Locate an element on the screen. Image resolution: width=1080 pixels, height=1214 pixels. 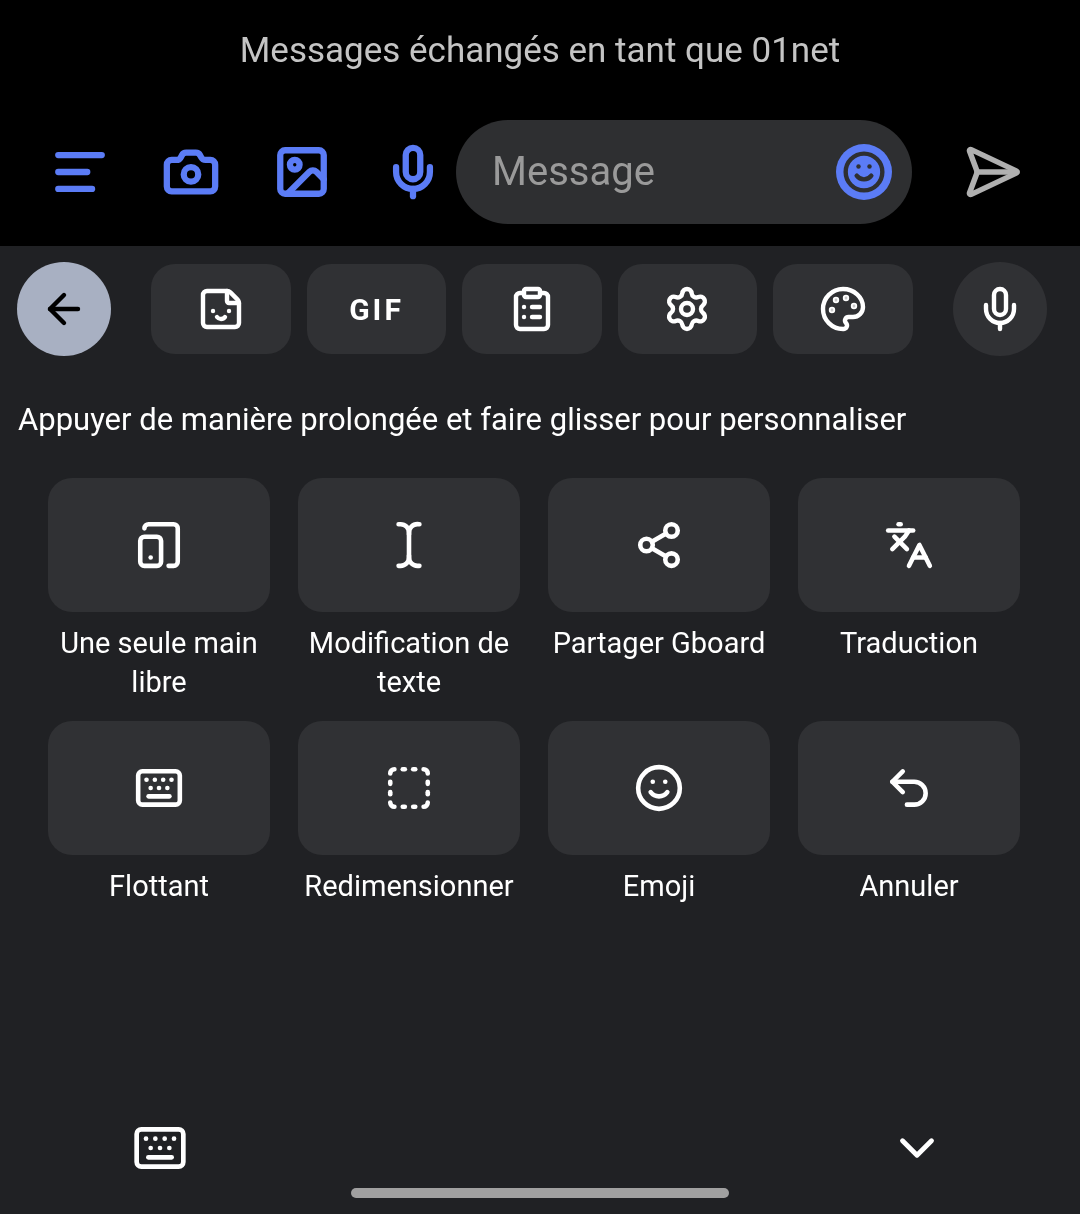
tile-label: Modification de texte is located at coordinates (409, 663).